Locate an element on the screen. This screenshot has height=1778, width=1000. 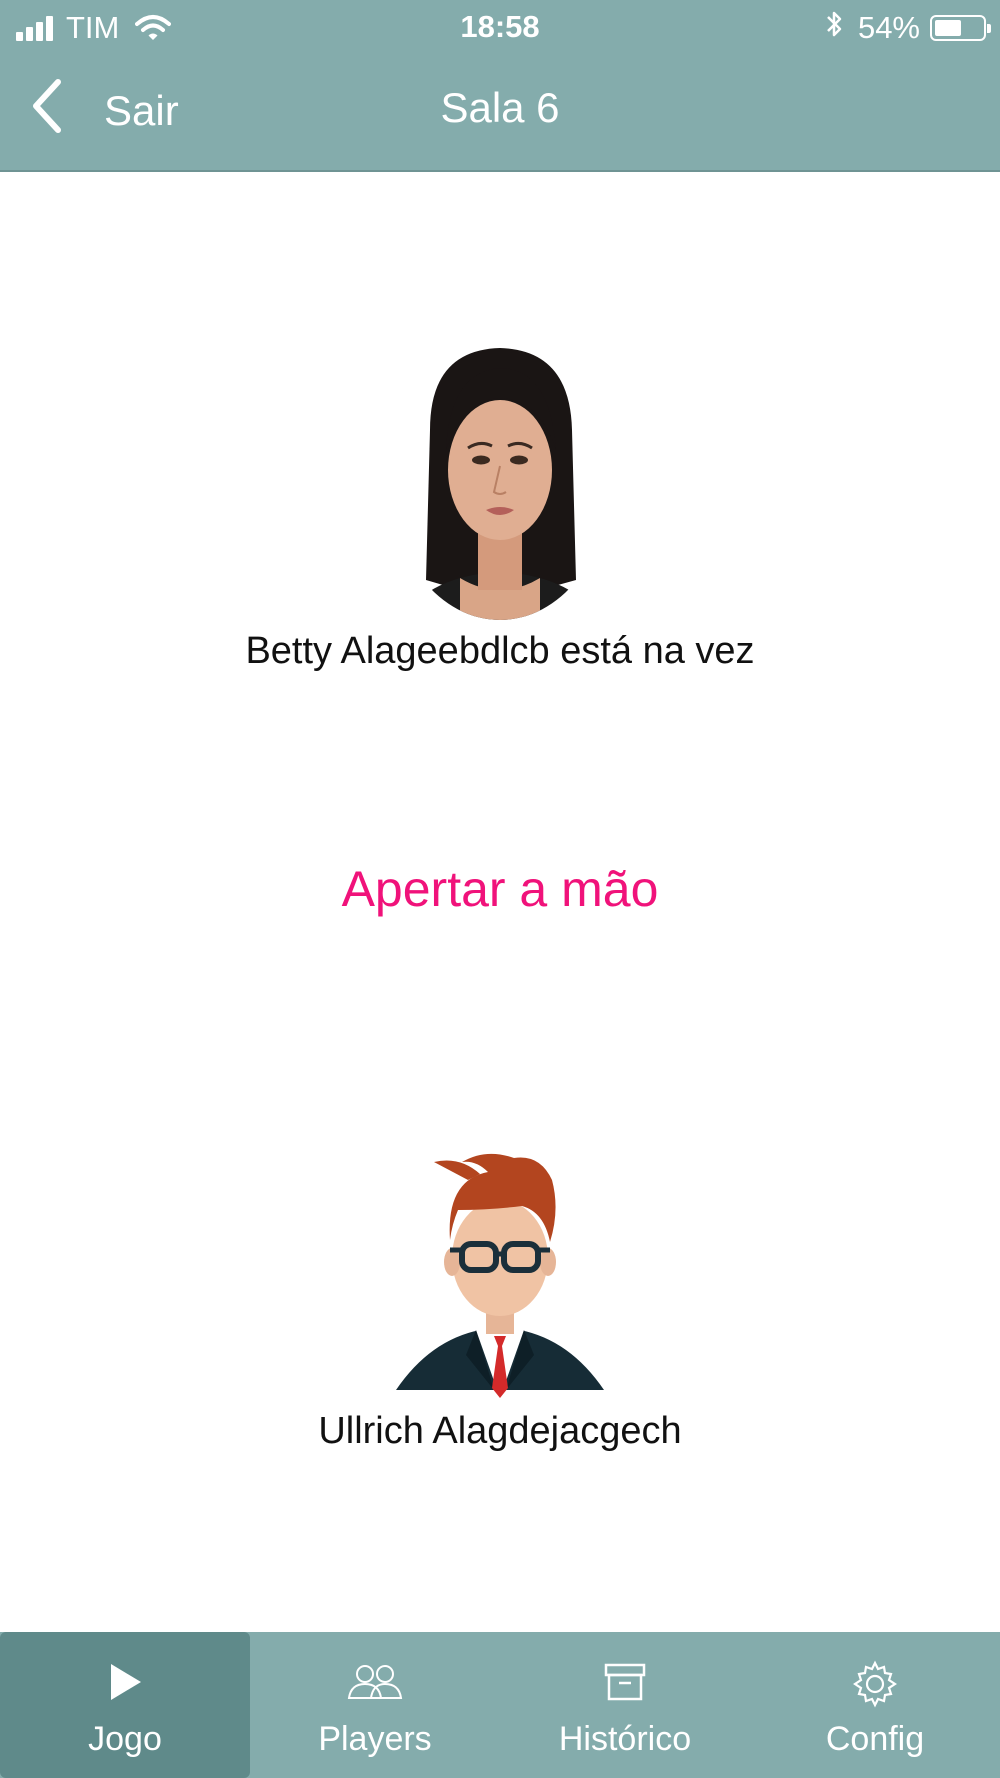
battery-percentage: 54% is located at coordinates (888, 27).